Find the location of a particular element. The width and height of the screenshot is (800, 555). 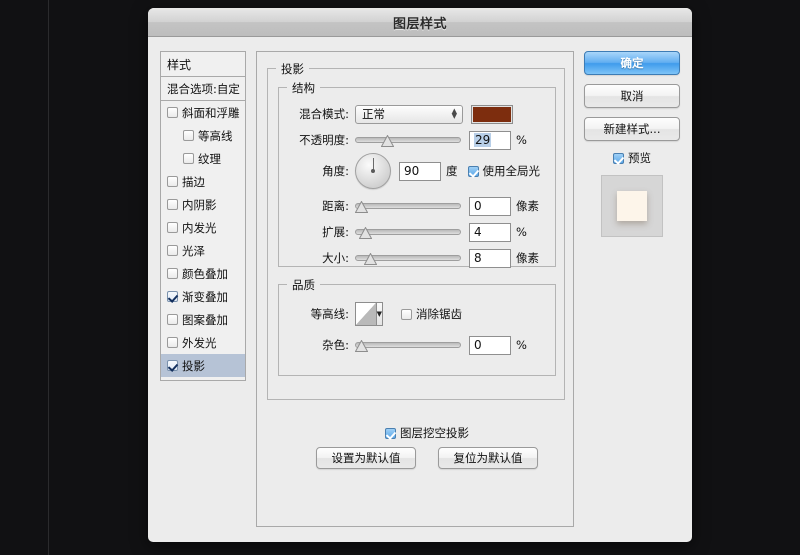

checkbox-outer-glow is located at coordinates (172, 342).